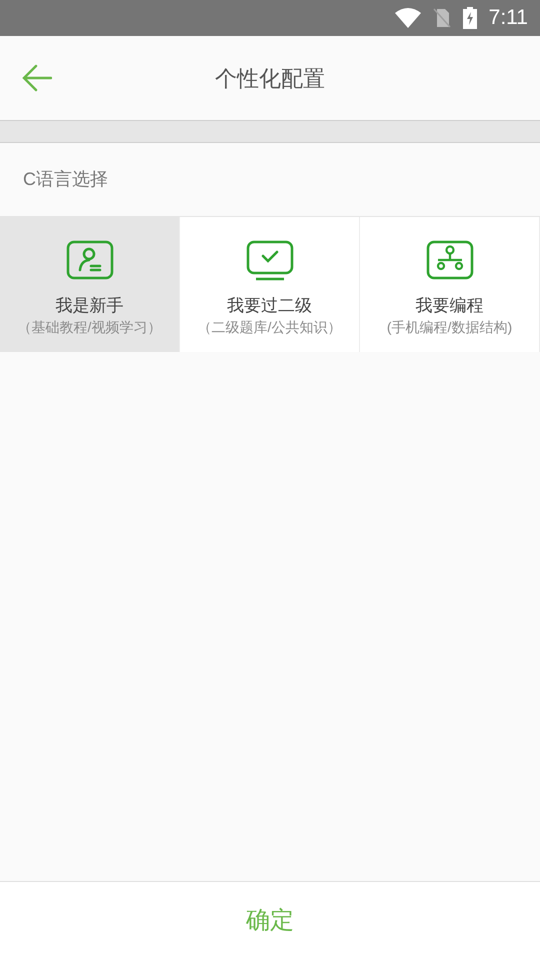 This screenshot has height=960, width=540. I want to click on option-subtitle: （基础教程/视频学习）, so click(90, 328).